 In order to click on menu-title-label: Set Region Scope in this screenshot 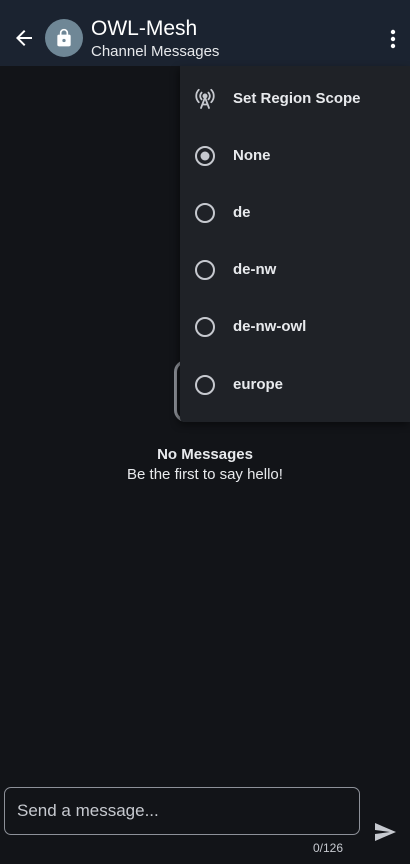, I will do `click(297, 98)`.